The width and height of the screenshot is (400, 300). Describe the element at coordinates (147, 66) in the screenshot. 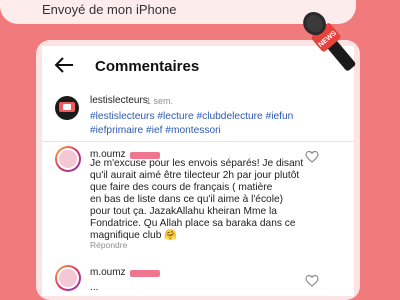

I see `page-title: Commentaires` at that location.